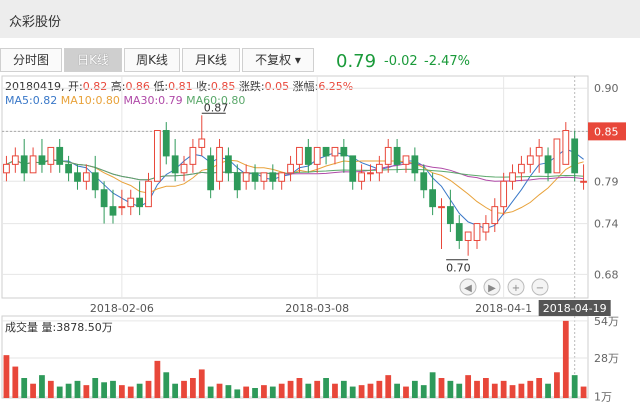 The height and width of the screenshot is (404, 640). Describe the element at coordinates (216, 107) in the screenshot. I see `high-marker-label: 0.87` at that location.